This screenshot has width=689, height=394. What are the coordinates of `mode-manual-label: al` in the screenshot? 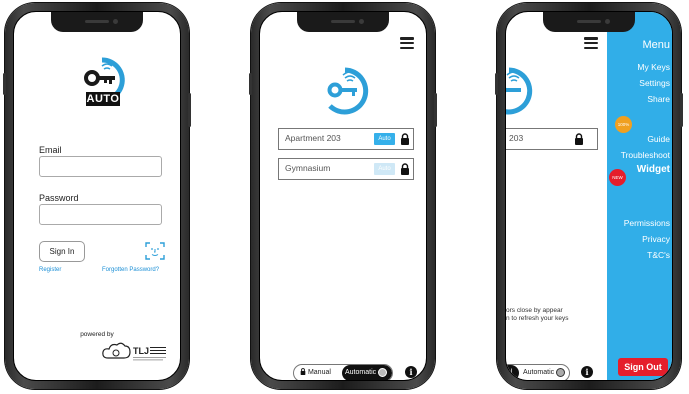 It's located at (509, 372).